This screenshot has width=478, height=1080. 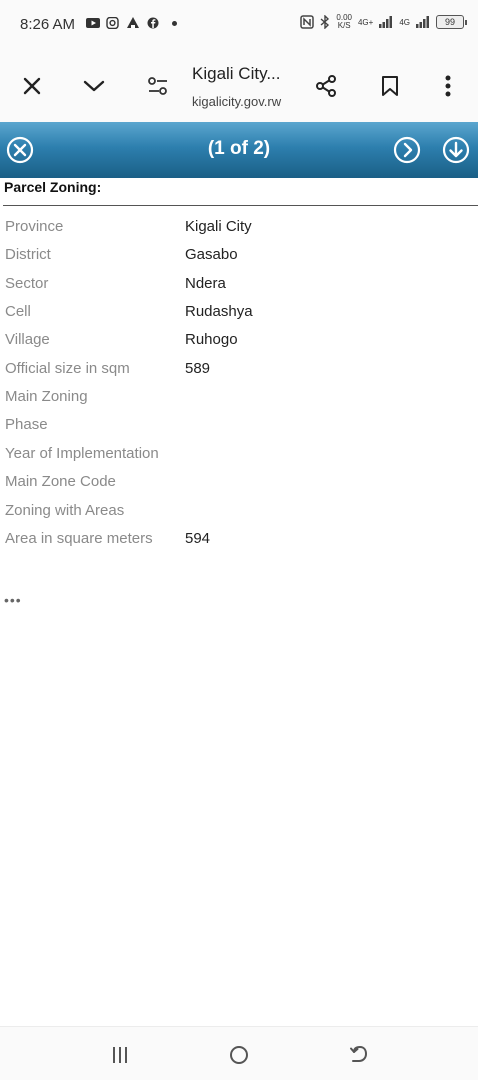 What do you see at coordinates (236, 101) in the screenshot?
I see `page-url: kigalicity.gov.rw` at bounding box center [236, 101].